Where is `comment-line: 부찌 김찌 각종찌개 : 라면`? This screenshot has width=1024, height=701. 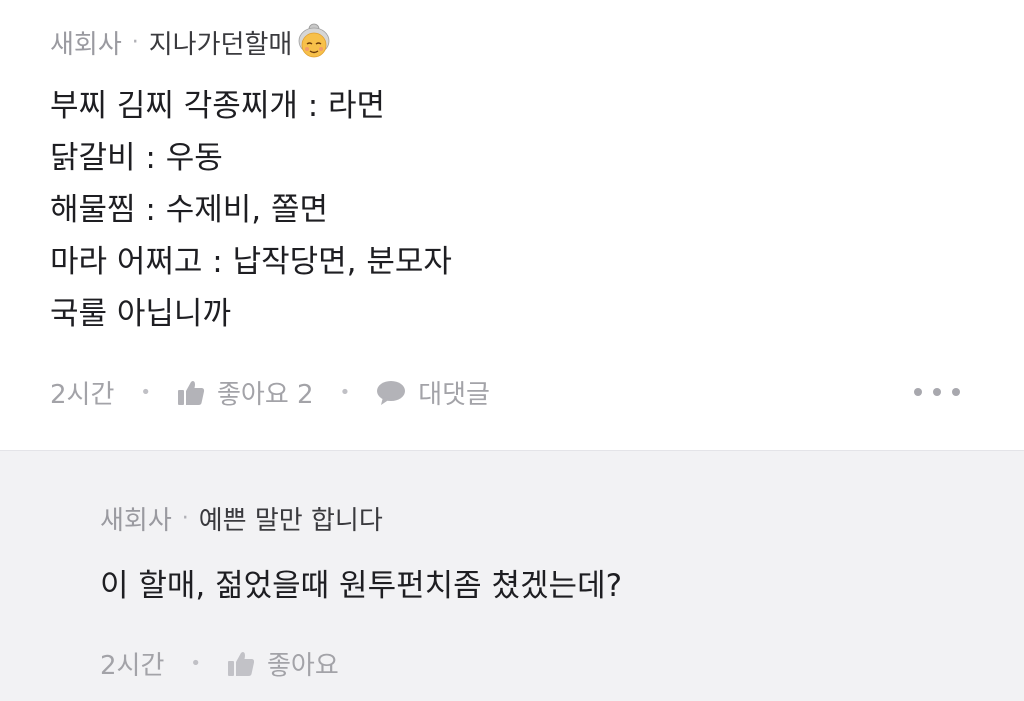
comment-line: 부찌 김찌 각종찌개 : 라면 is located at coordinates (218, 106).